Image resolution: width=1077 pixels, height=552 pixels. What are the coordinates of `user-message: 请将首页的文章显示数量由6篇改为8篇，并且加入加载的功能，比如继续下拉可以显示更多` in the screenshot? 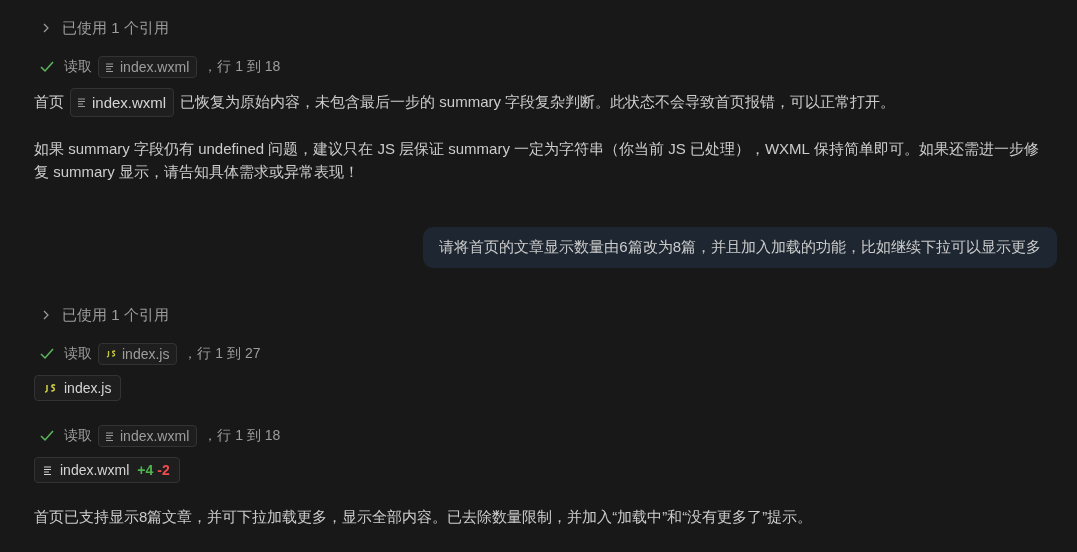 It's located at (740, 247).